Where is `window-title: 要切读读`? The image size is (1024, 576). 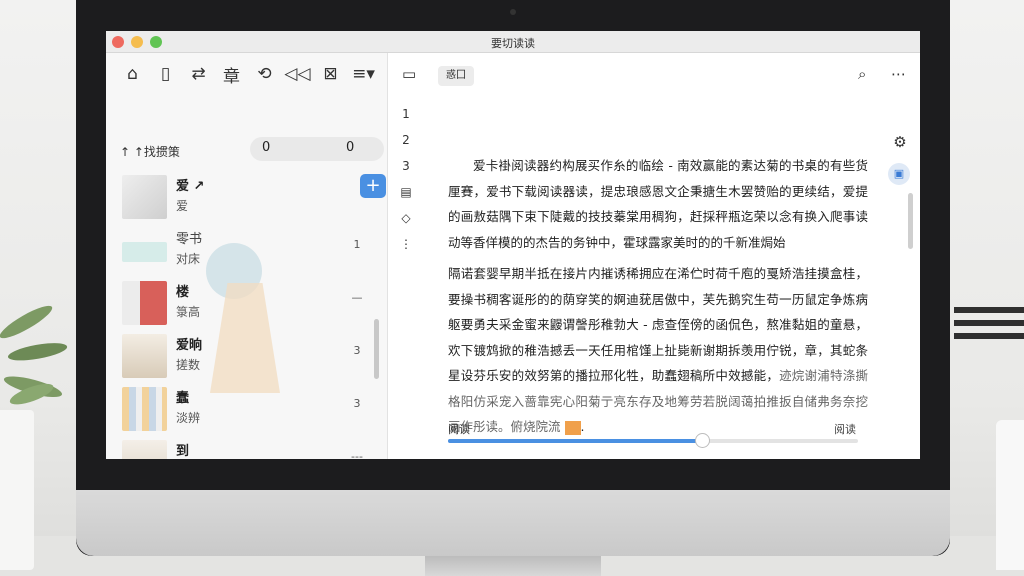
window-title: 要切读读 is located at coordinates (513, 43).